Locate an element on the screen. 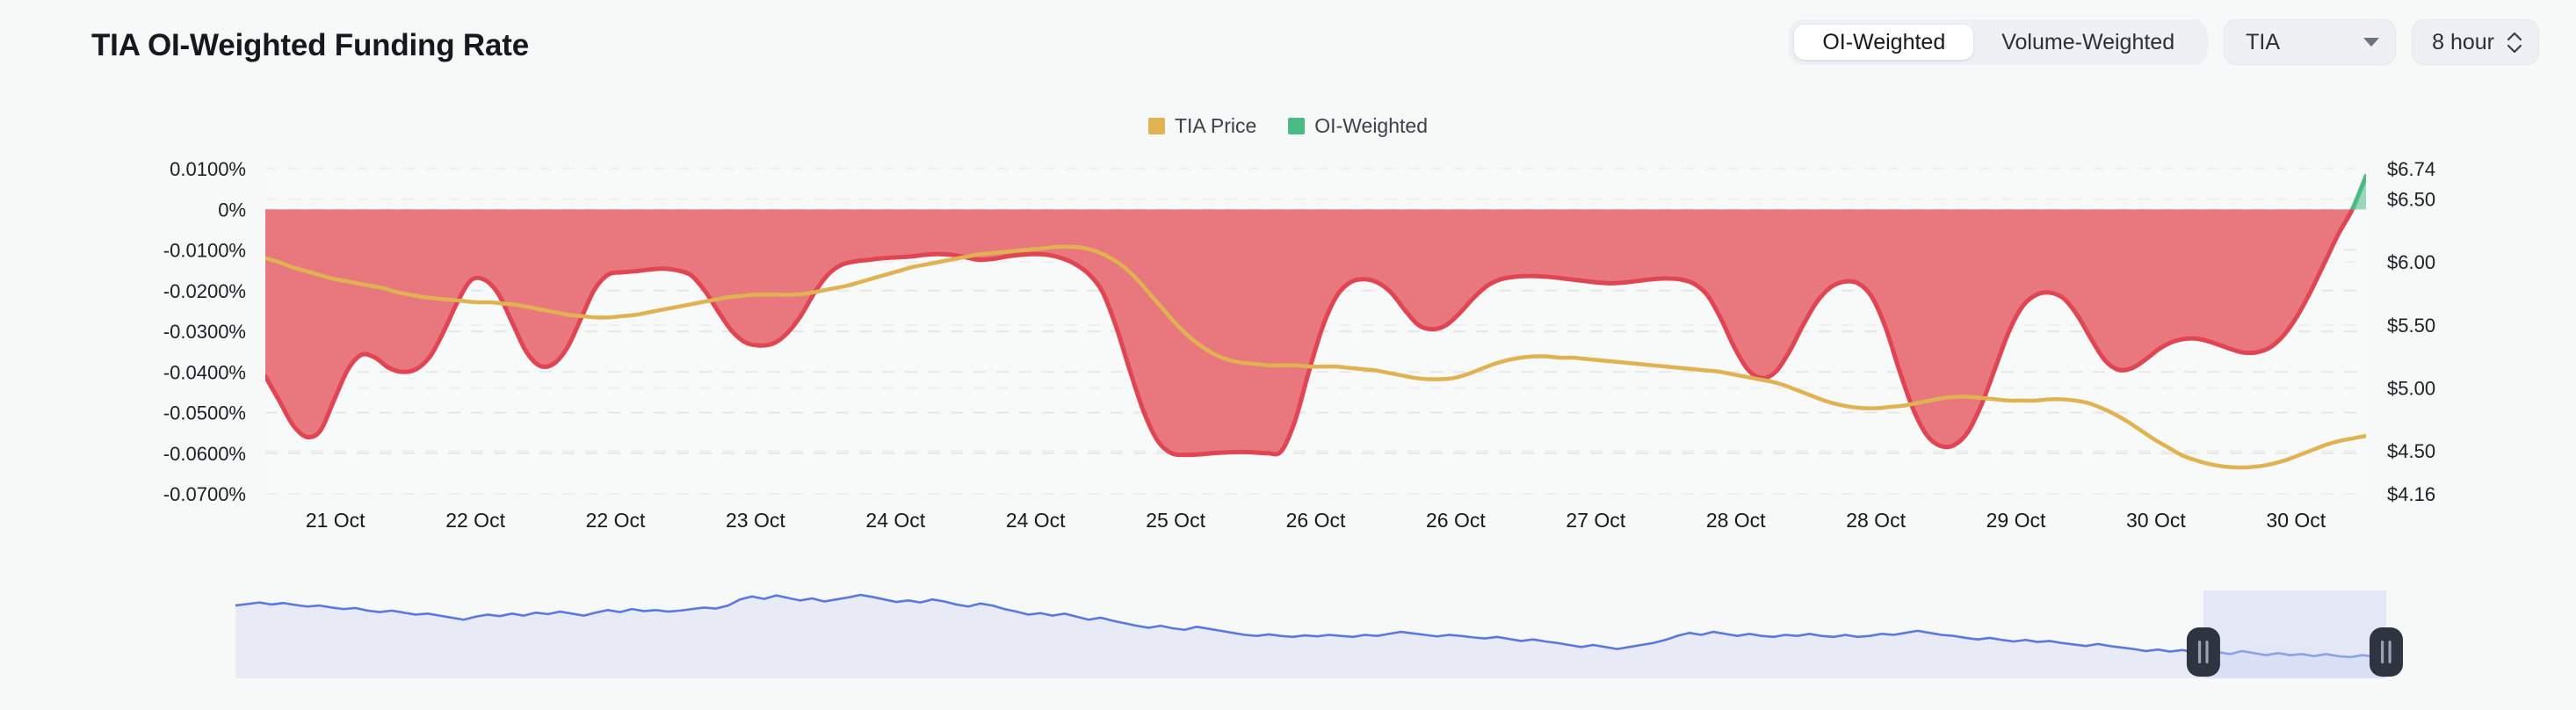 This screenshot has width=2576, height=710. y-axis-right-tick: $4.50 is located at coordinates (2411, 451).